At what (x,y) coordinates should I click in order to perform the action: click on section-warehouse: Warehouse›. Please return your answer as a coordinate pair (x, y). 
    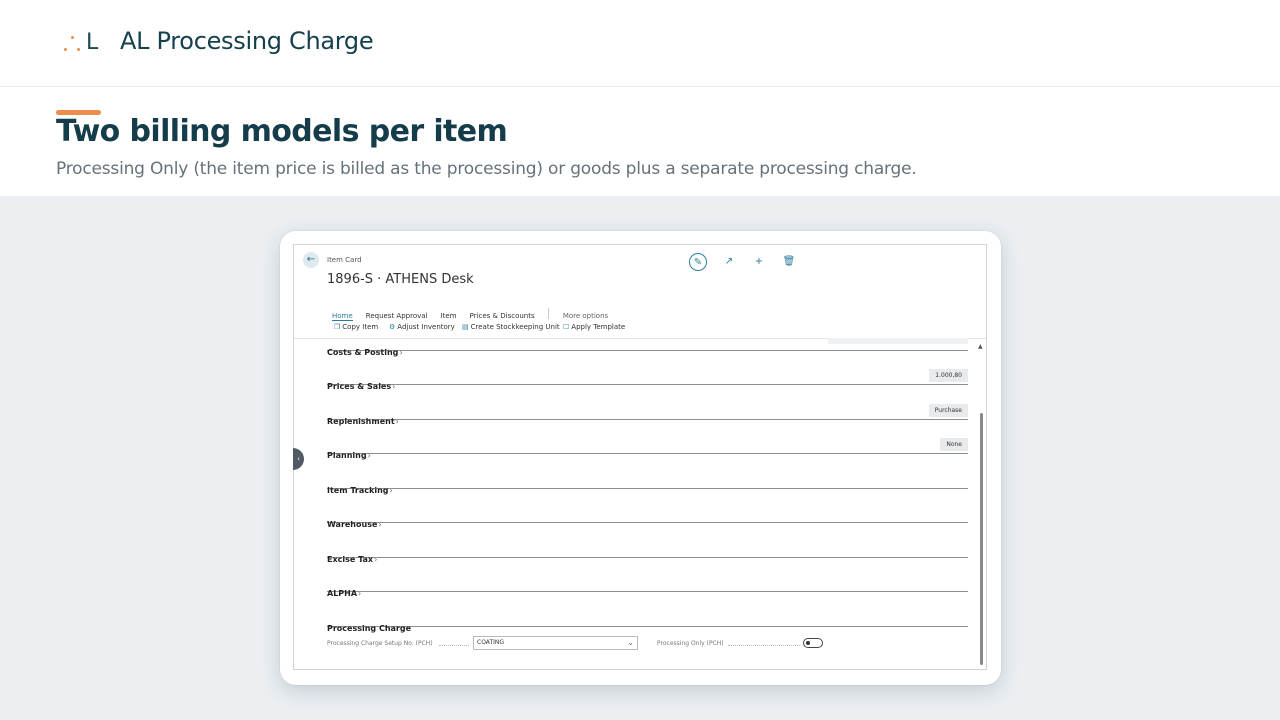
    Looking at the image, I should click on (647, 520).